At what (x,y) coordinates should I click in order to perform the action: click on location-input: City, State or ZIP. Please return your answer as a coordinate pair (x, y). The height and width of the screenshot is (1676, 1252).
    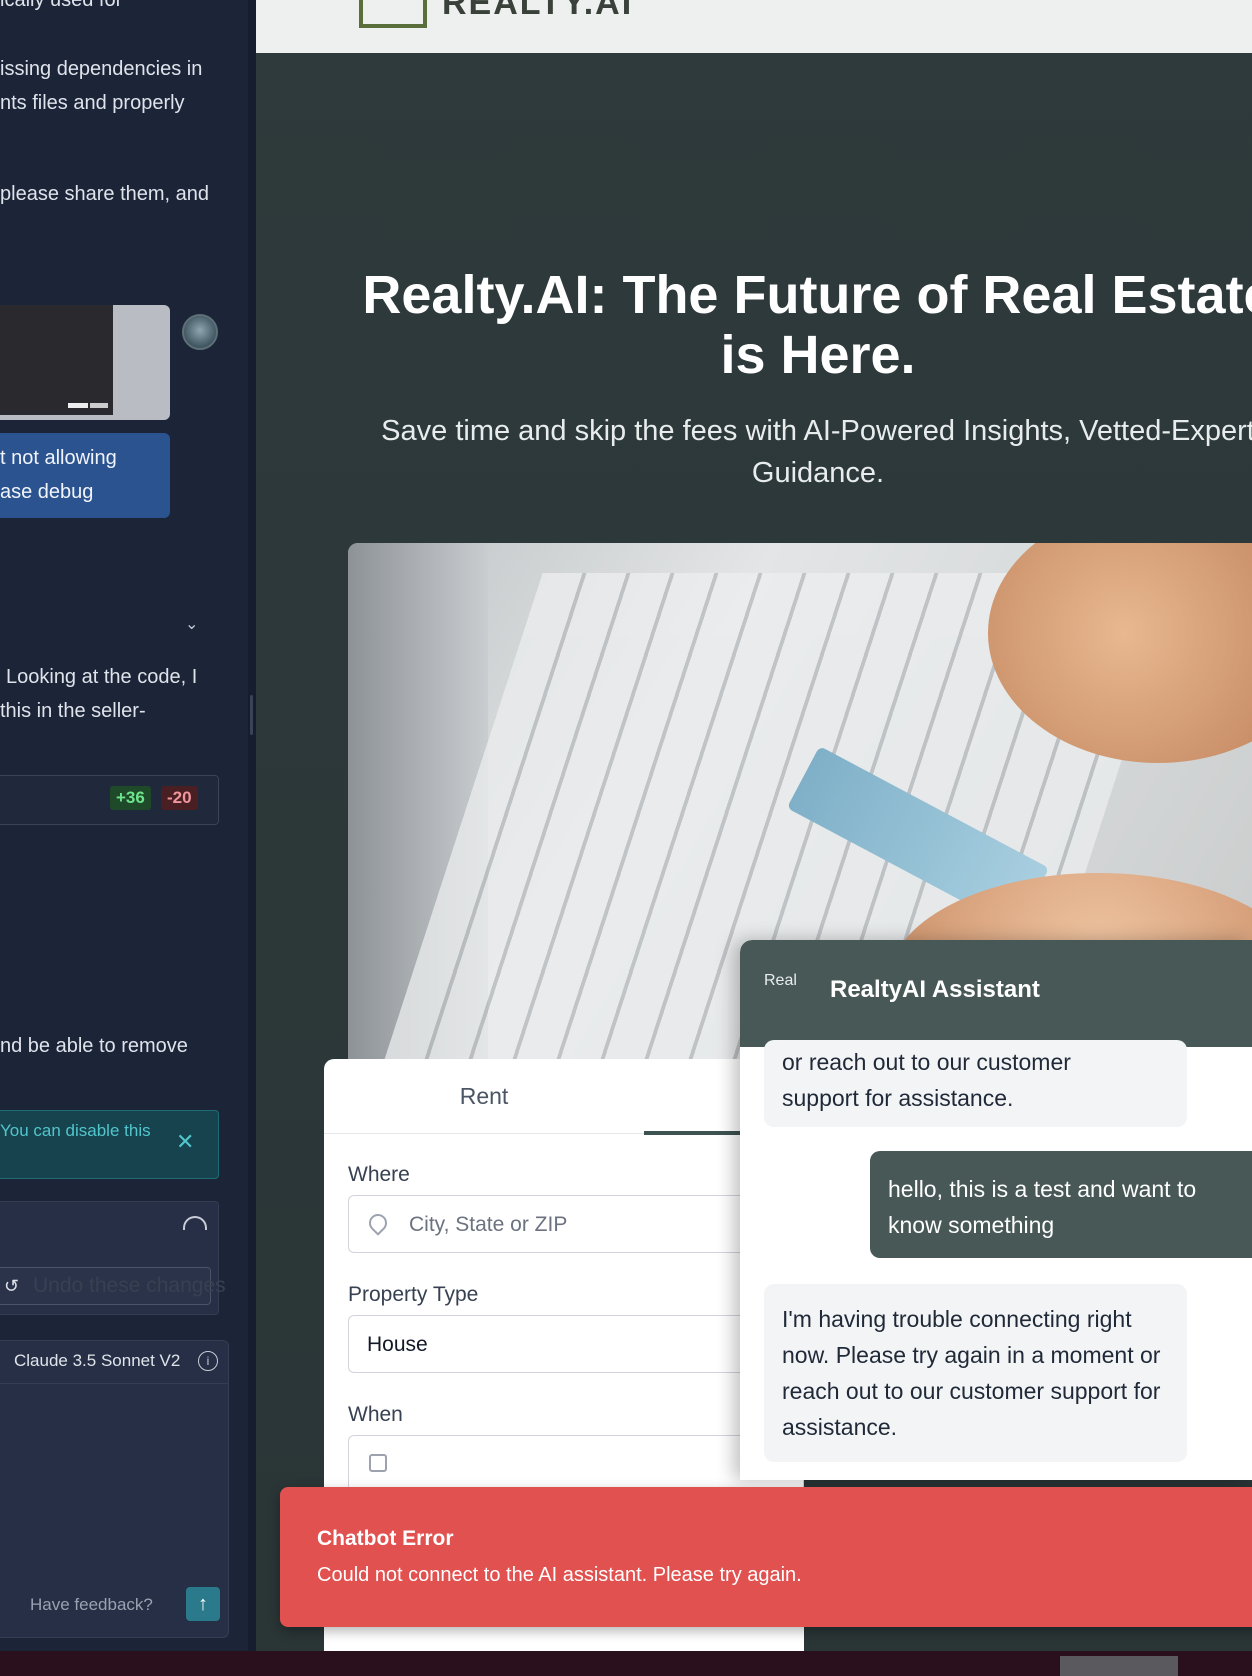
    Looking at the image, I should click on (576, 1224).